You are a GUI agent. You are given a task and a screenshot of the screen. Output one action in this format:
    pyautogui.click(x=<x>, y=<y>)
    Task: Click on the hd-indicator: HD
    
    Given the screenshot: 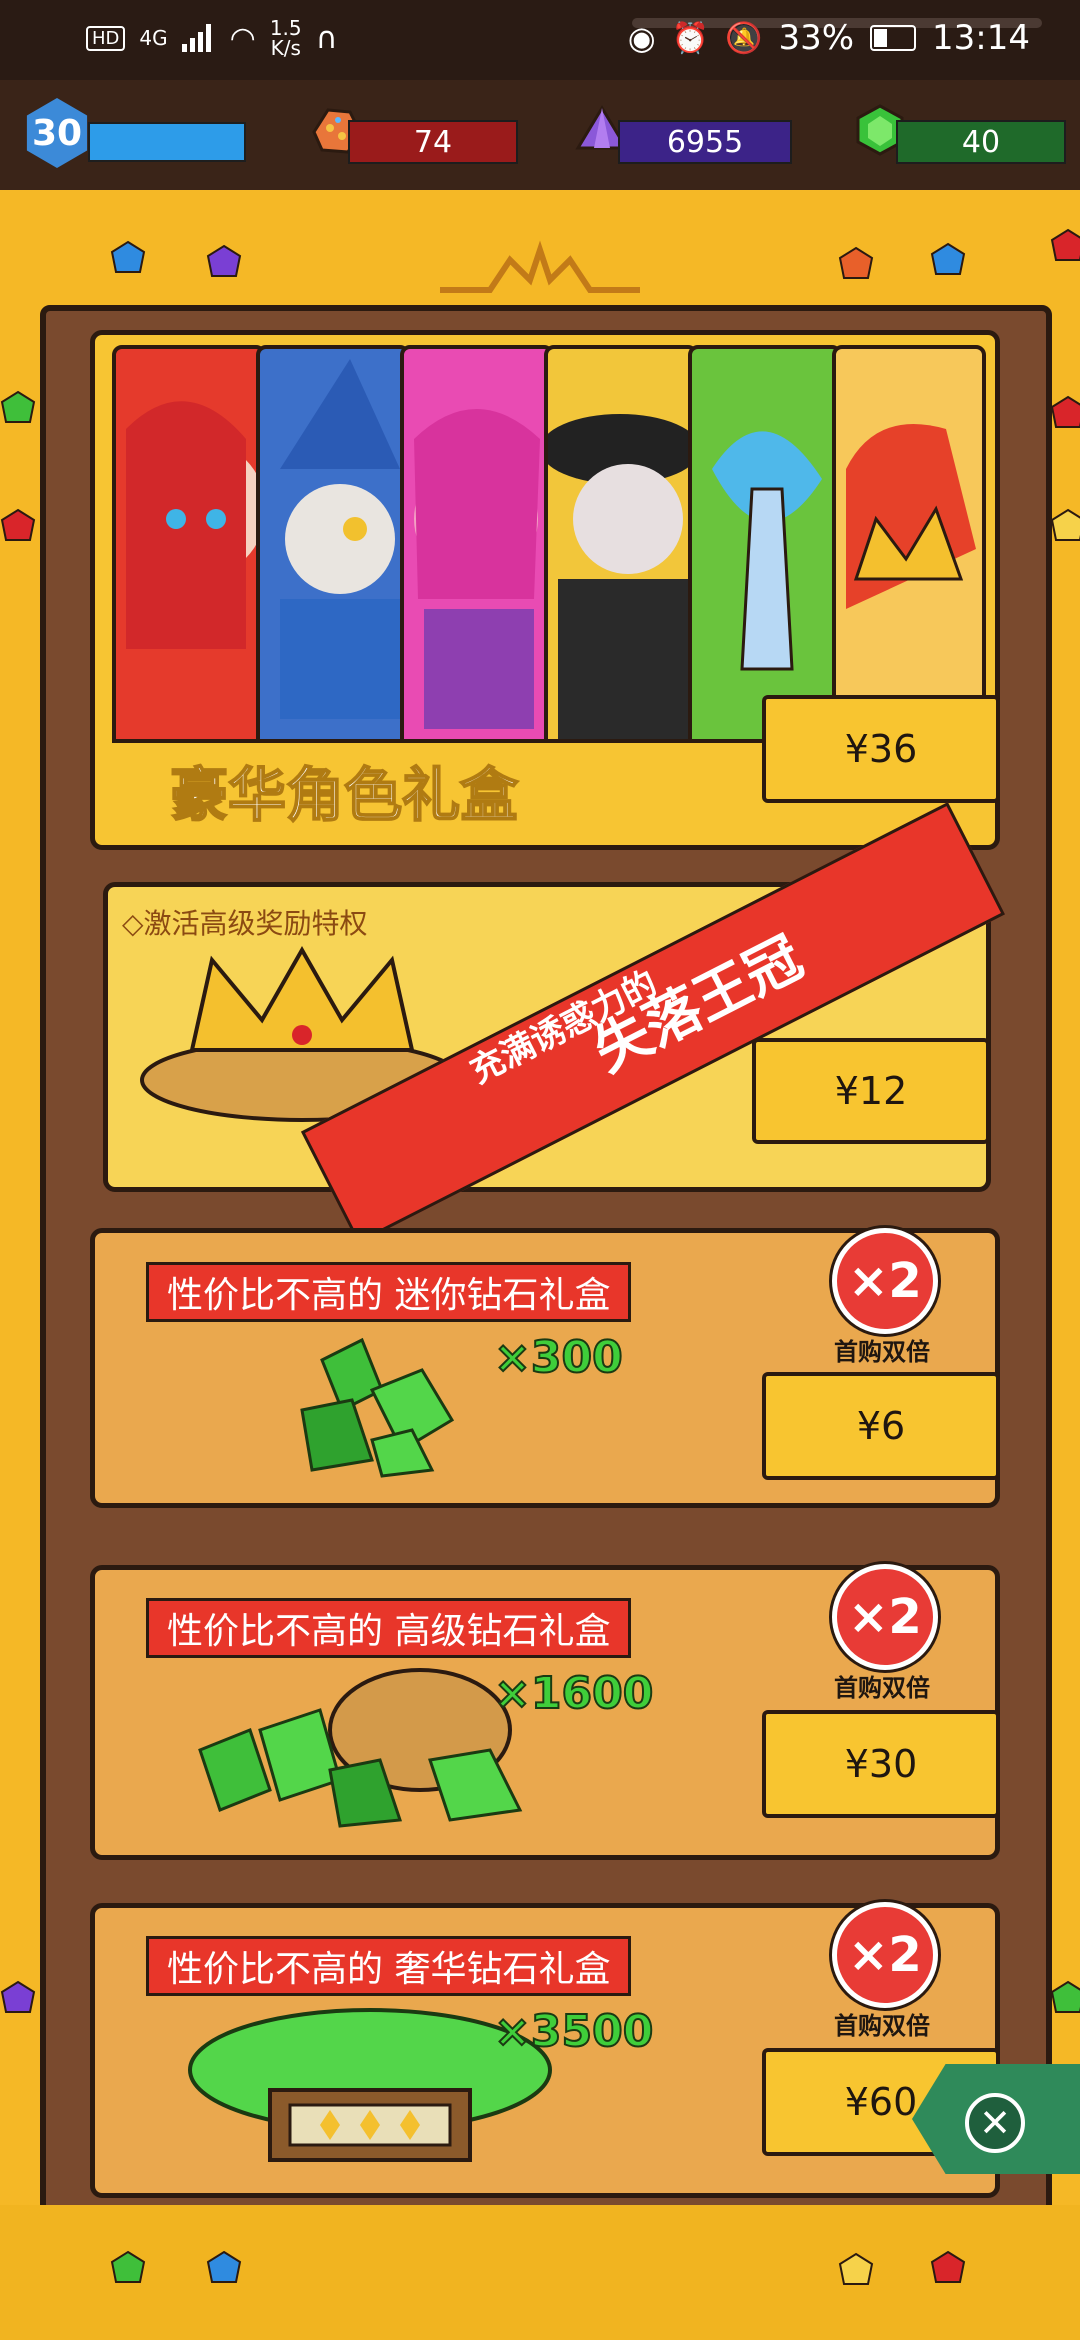 What is the action you would take?
    pyautogui.click(x=106, y=38)
    